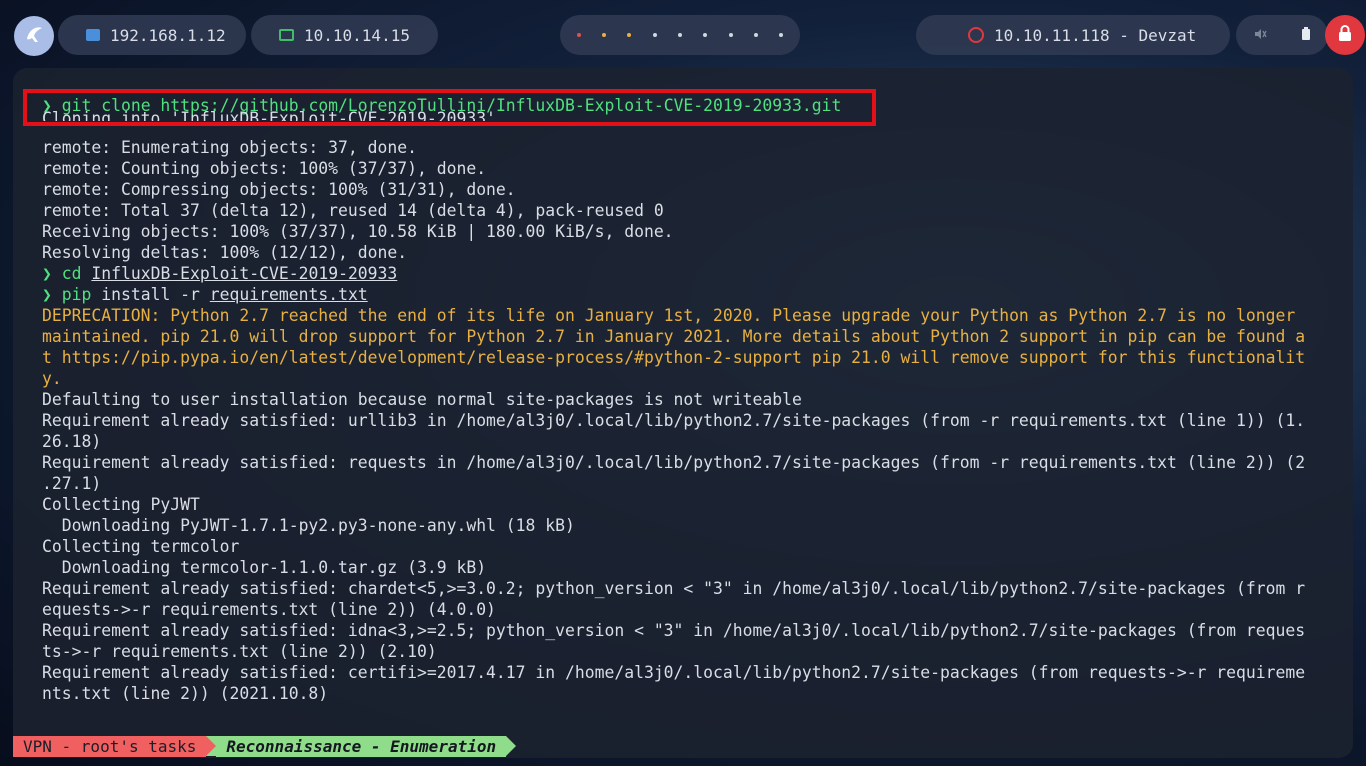 The height and width of the screenshot is (766, 1366). I want to click on workspace-switcher, so click(680, 35).